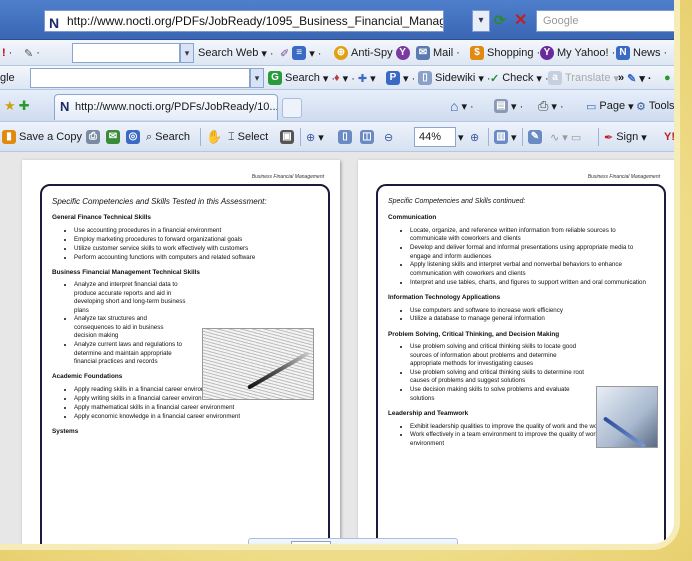  Describe the element at coordinates (355, 78) in the screenshot. I see `bookmarks-icon: ♦ ▾ · ✚ ▾` at that location.